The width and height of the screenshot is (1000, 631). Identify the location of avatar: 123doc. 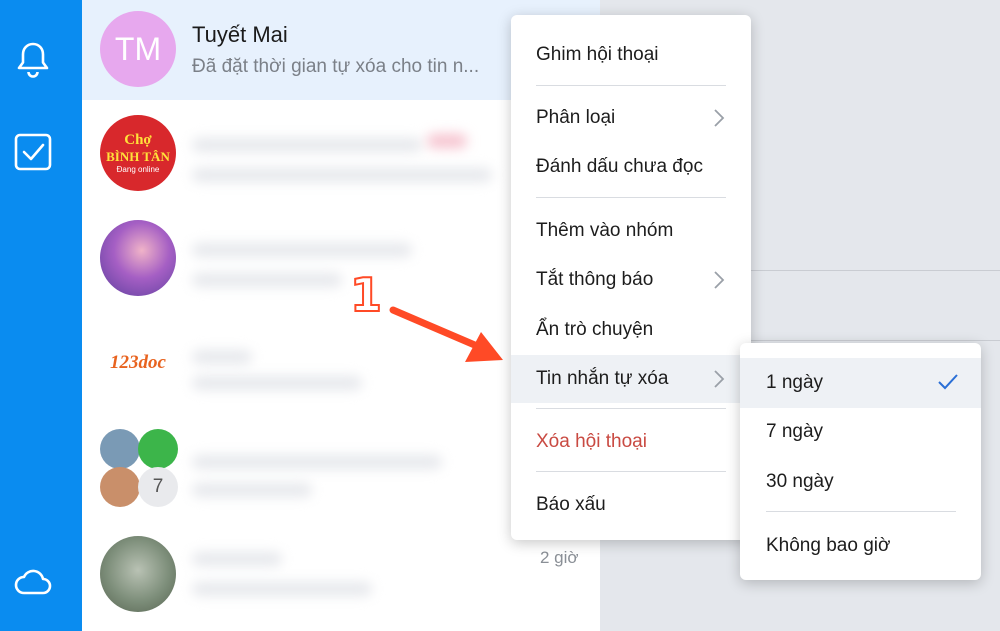
(138, 363).